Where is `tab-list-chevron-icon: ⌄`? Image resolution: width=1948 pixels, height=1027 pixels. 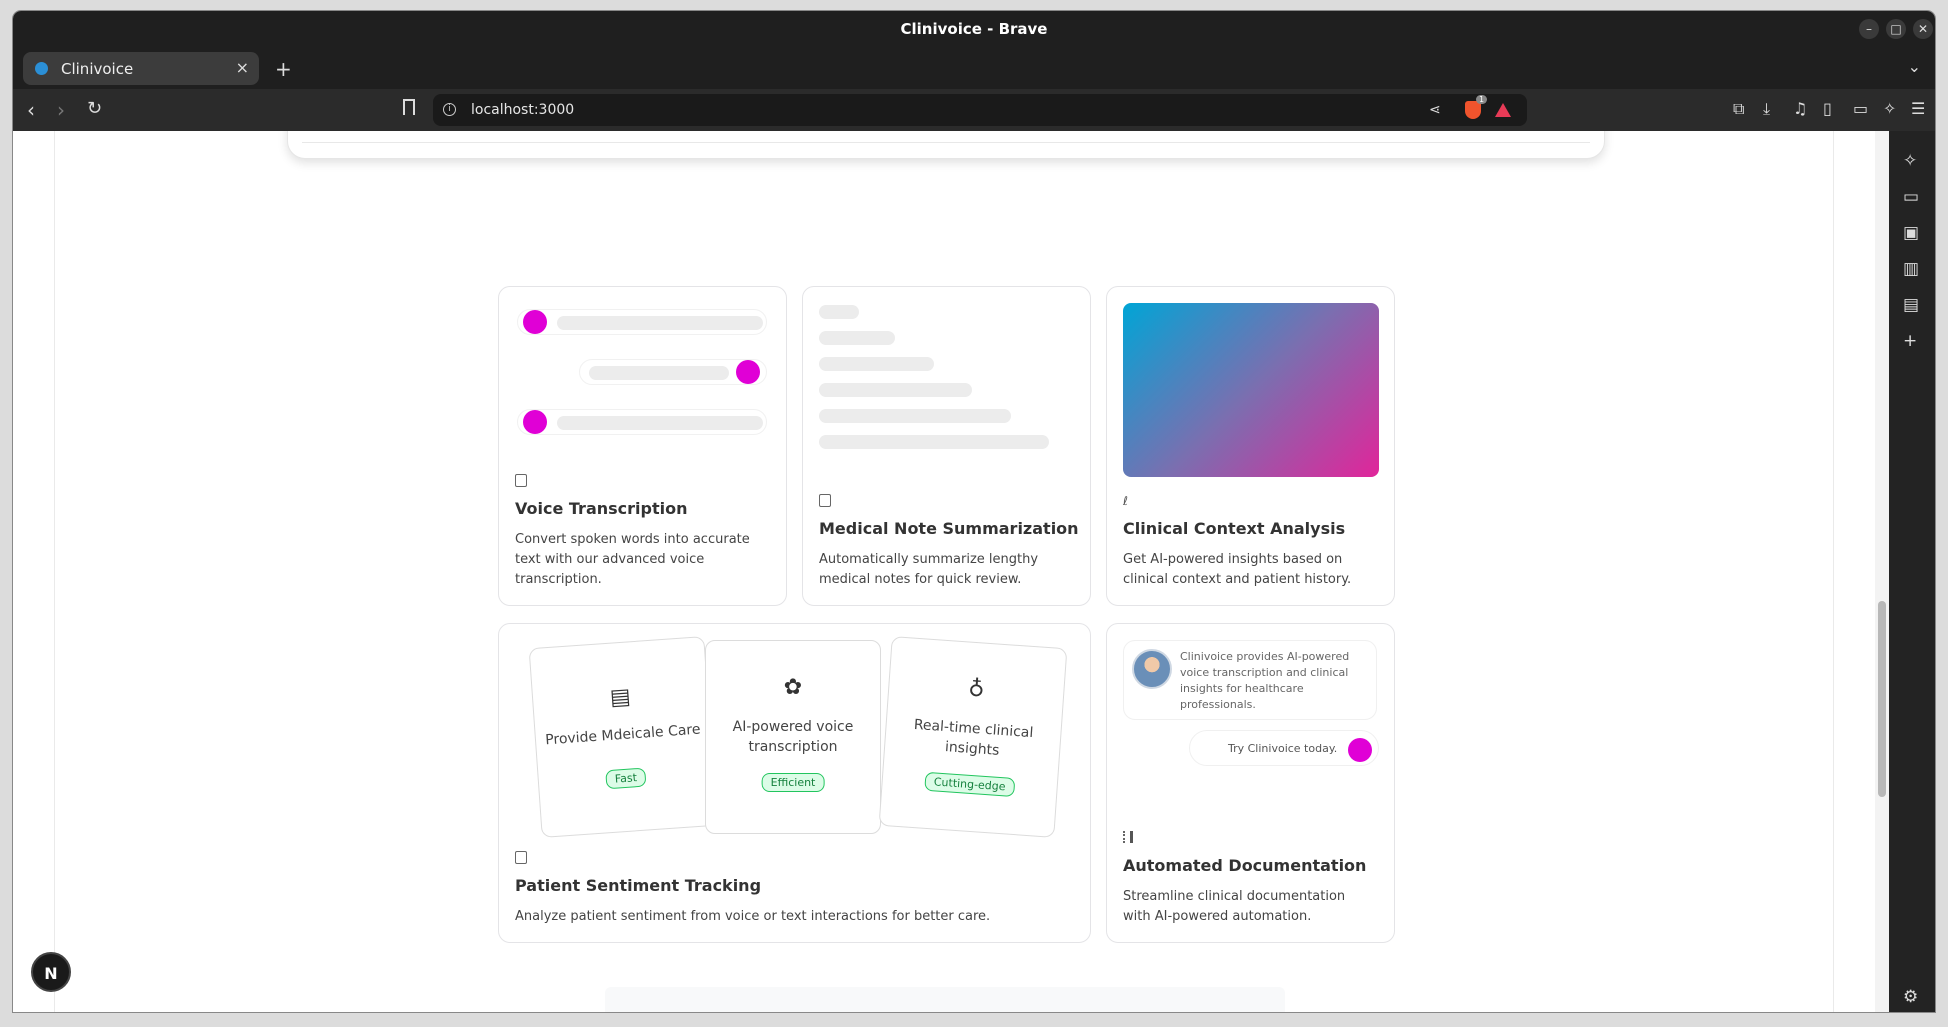 tab-list-chevron-icon: ⌄ is located at coordinates (1914, 66).